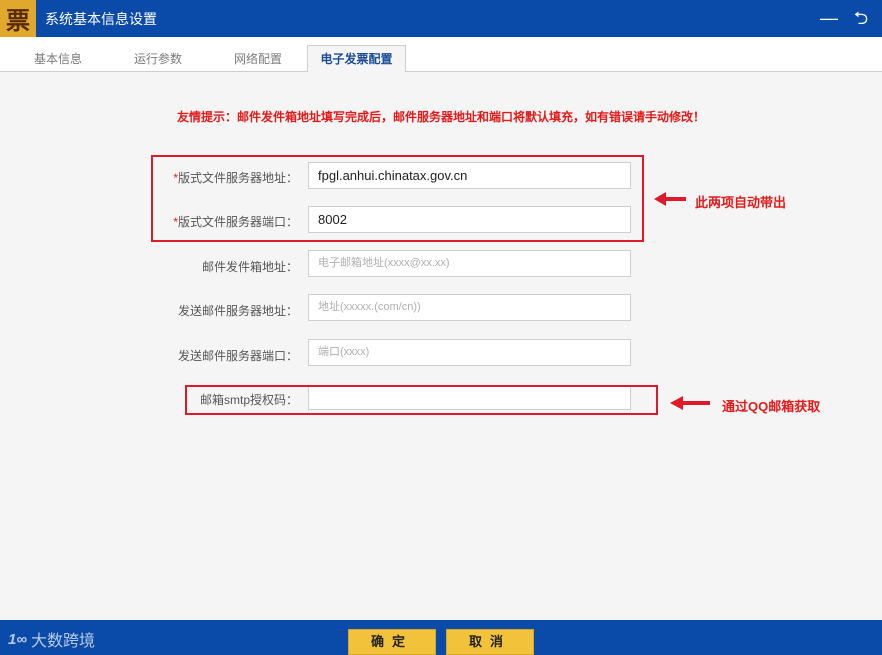 Image resolution: width=882 pixels, height=655 pixels. I want to click on smtp-port-label: 发送邮件服务器端口：, so click(237, 356).